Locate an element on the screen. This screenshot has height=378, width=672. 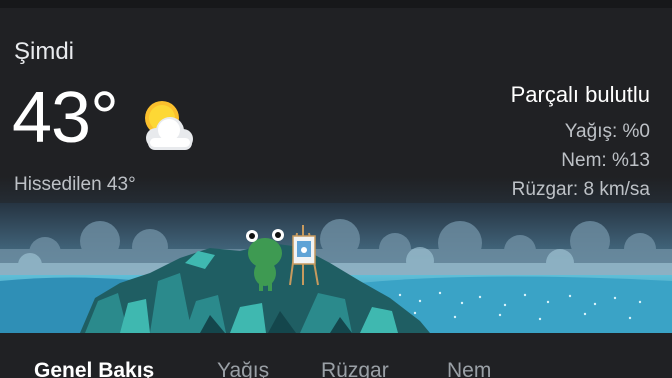
tab-humidity: Nem is located at coordinates (469, 368).